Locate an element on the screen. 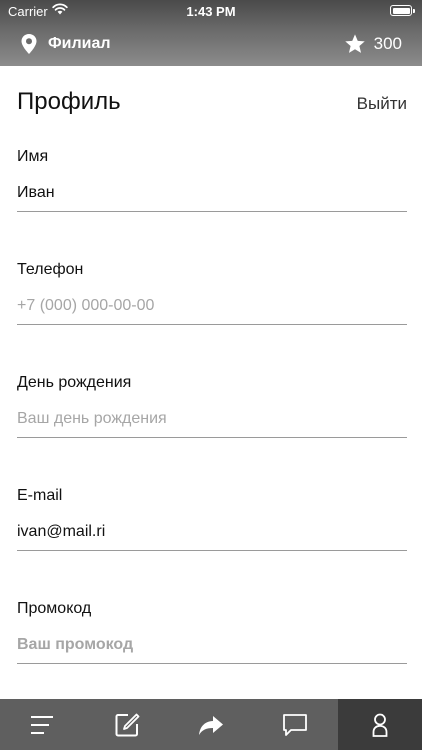  status-bar: Carrier 1:43 PM is located at coordinates (211, 11).